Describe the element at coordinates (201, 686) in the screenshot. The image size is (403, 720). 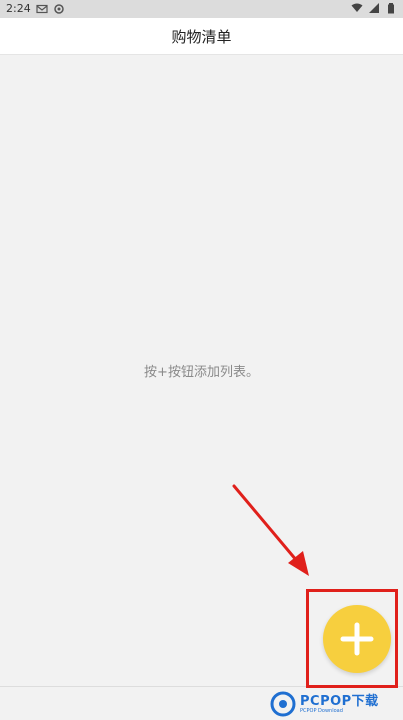
I see `bottom-divider` at that location.